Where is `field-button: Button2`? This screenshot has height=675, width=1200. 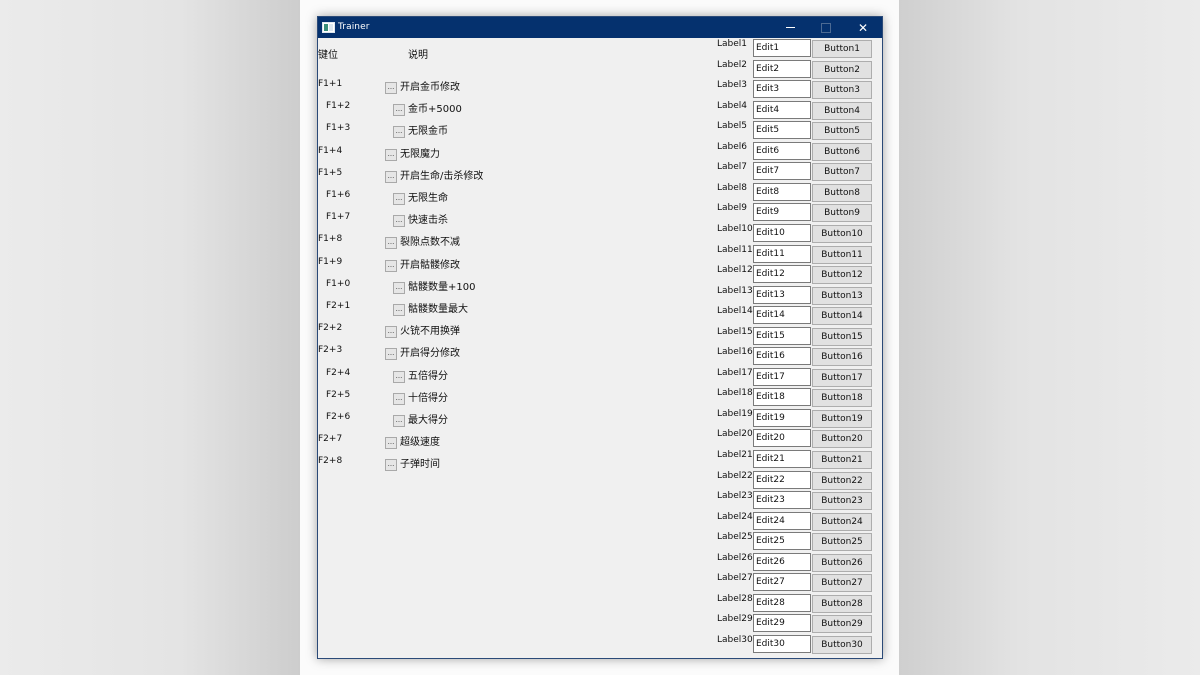 field-button: Button2 is located at coordinates (842, 69).